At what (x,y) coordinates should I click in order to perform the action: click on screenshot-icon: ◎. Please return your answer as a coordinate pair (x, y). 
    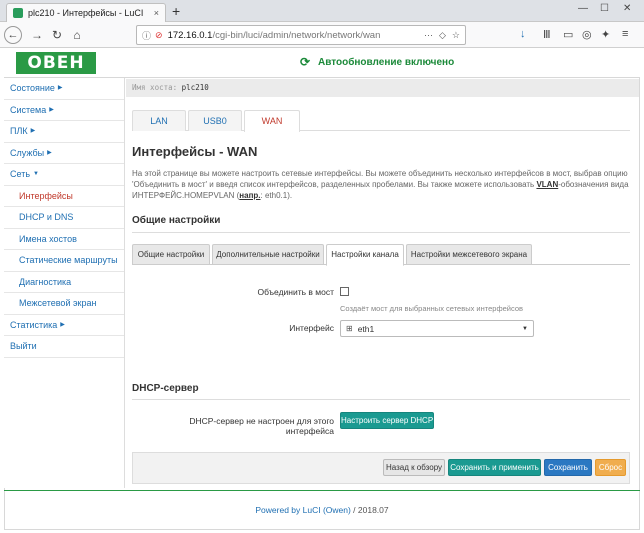
    Looking at the image, I should click on (587, 34).